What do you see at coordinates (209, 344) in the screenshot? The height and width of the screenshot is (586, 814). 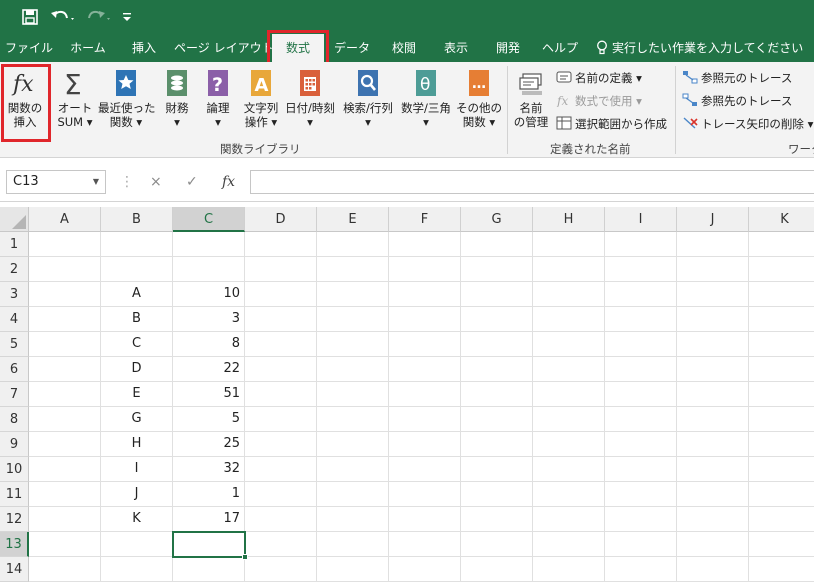 I see `cell-c5: 8` at bounding box center [209, 344].